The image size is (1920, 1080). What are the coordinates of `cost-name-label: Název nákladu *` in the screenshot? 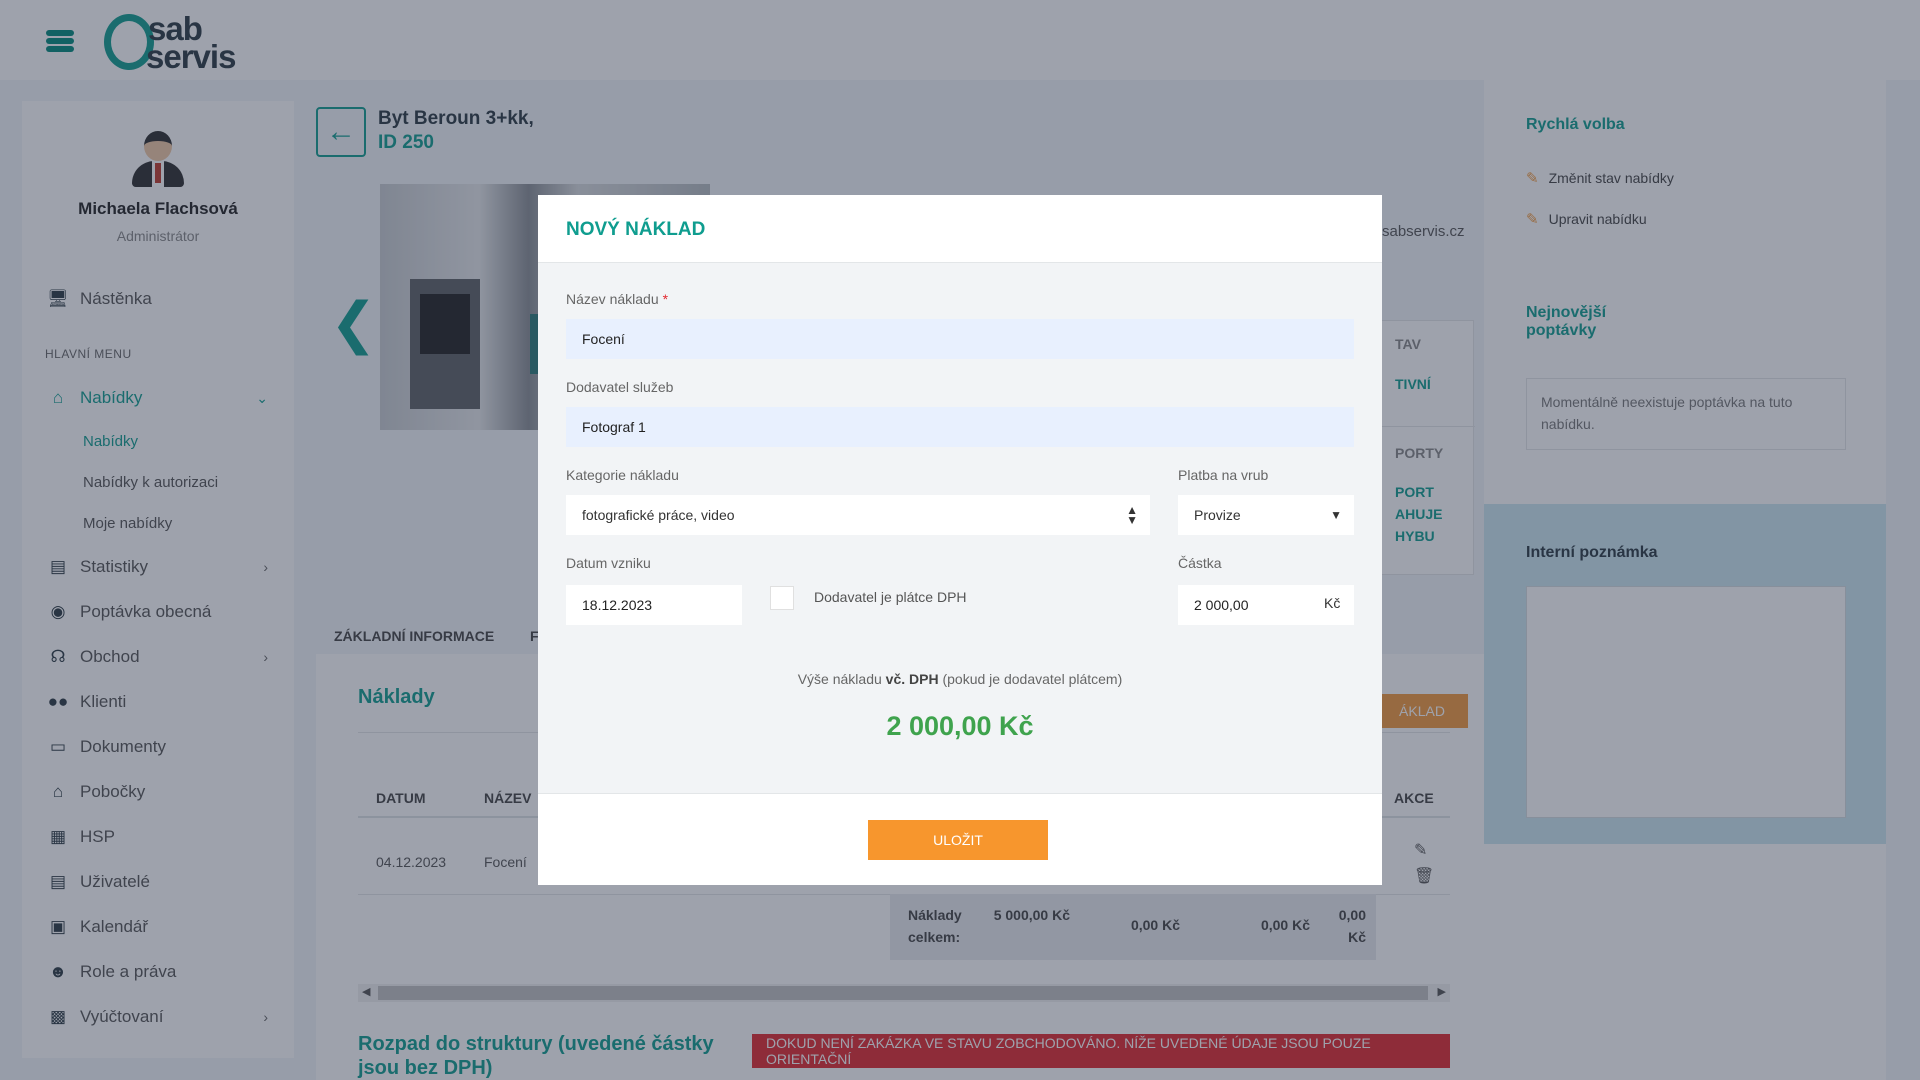 It's located at (617, 299).